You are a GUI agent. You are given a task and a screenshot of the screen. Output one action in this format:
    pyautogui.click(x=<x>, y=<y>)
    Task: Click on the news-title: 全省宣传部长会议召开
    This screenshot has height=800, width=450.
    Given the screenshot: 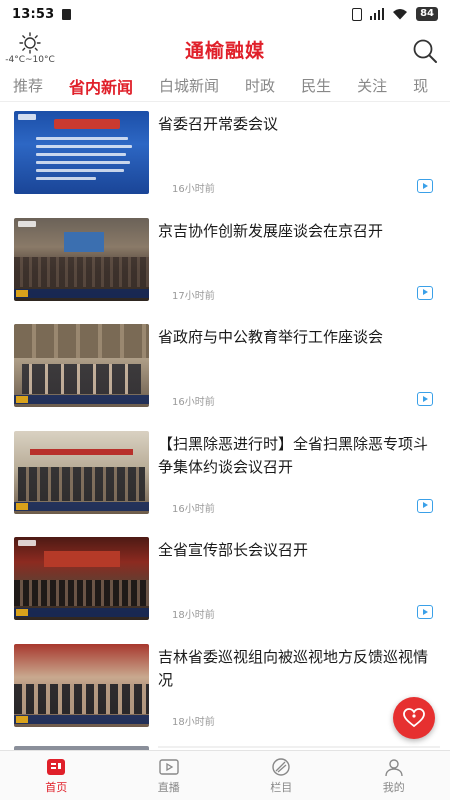 What is the action you would take?
    pyautogui.click(x=233, y=550)
    